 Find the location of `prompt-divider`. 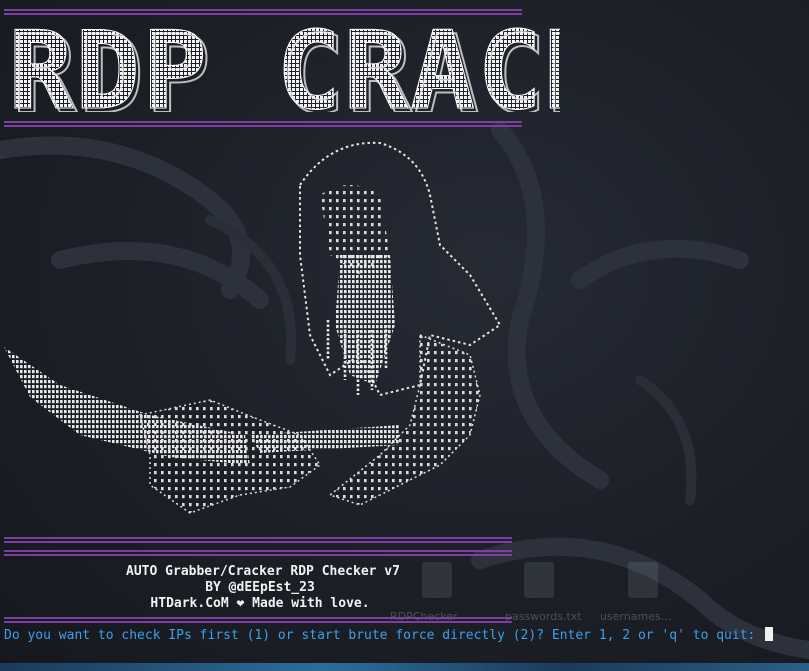

prompt-divider is located at coordinates (258, 620).